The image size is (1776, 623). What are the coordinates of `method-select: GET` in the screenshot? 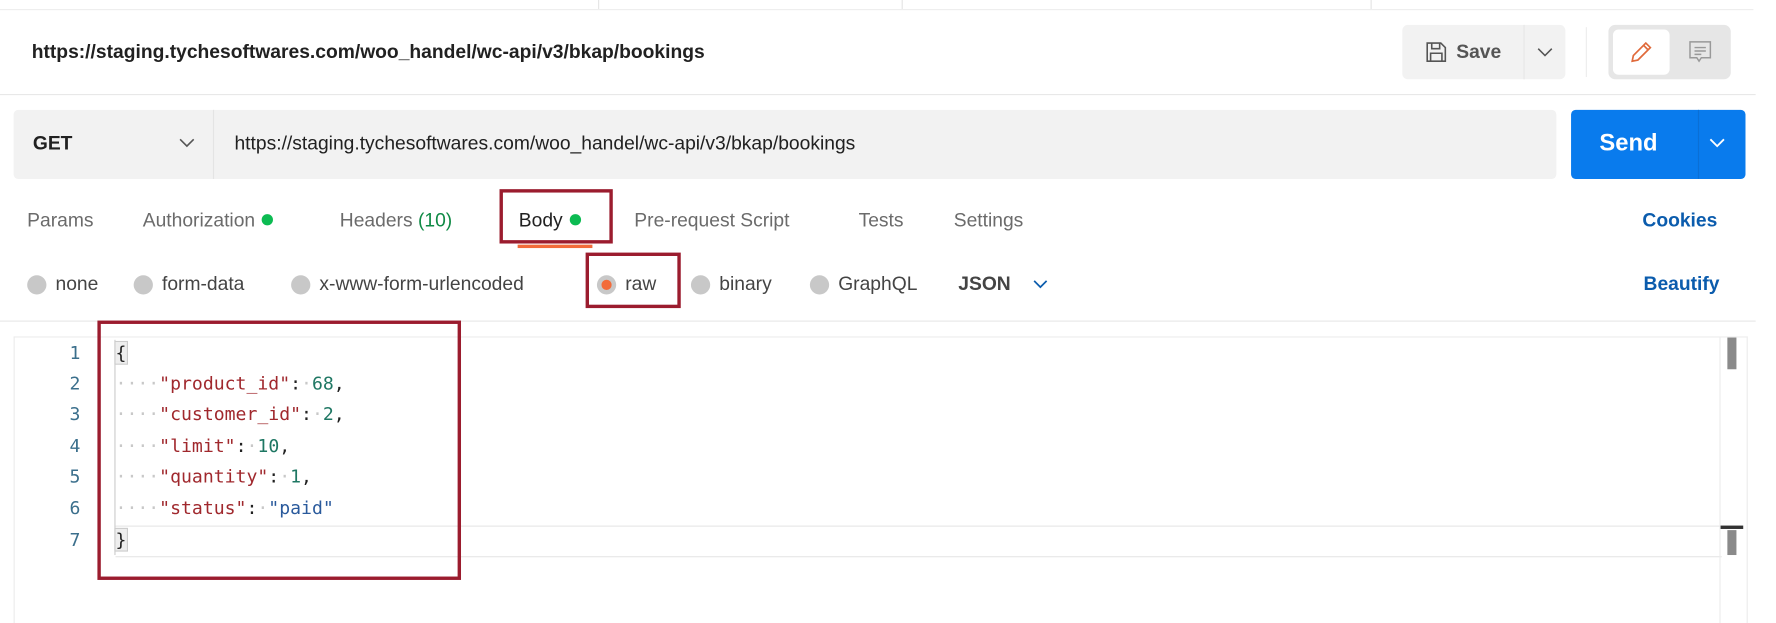 It's located at (53, 144).